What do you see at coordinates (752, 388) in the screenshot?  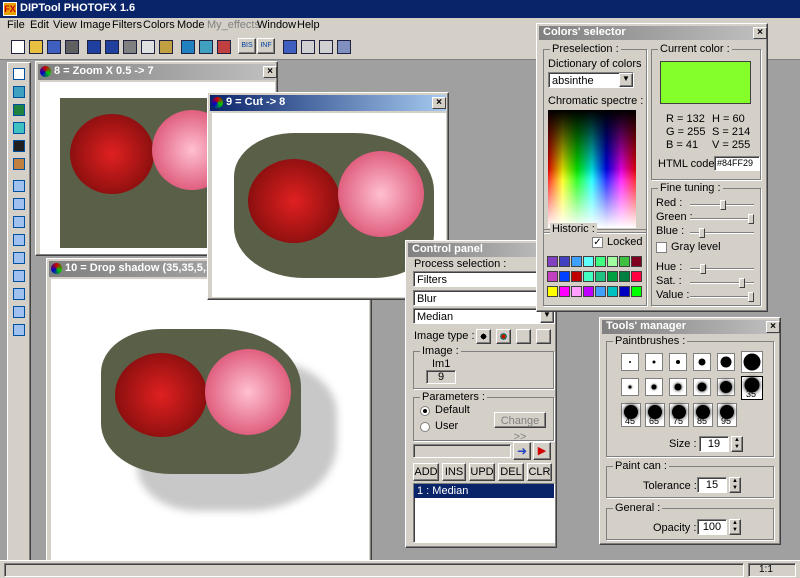 I see `brush-35: 35` at bounding box center [752, 388].